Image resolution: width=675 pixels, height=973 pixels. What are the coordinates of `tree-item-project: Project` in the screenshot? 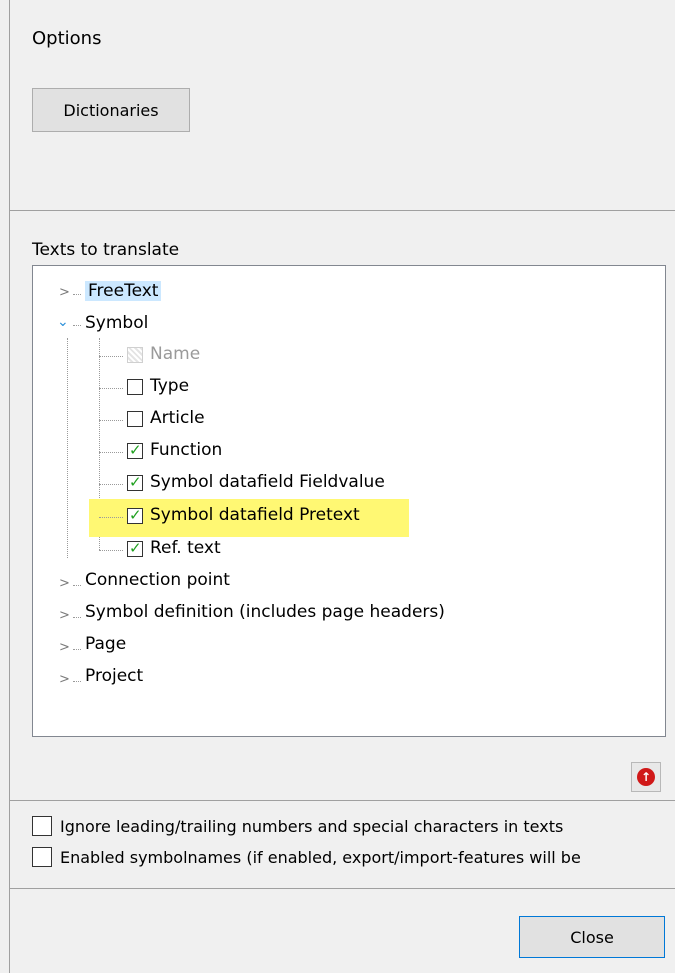 It's located at (114, 676).